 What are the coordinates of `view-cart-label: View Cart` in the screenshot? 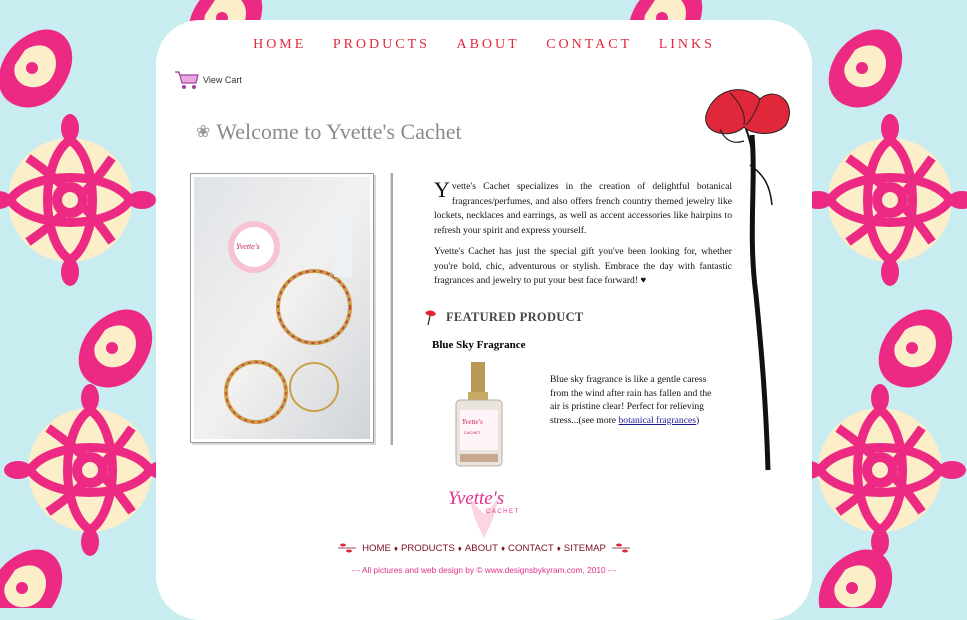 It's located at (222, 80).